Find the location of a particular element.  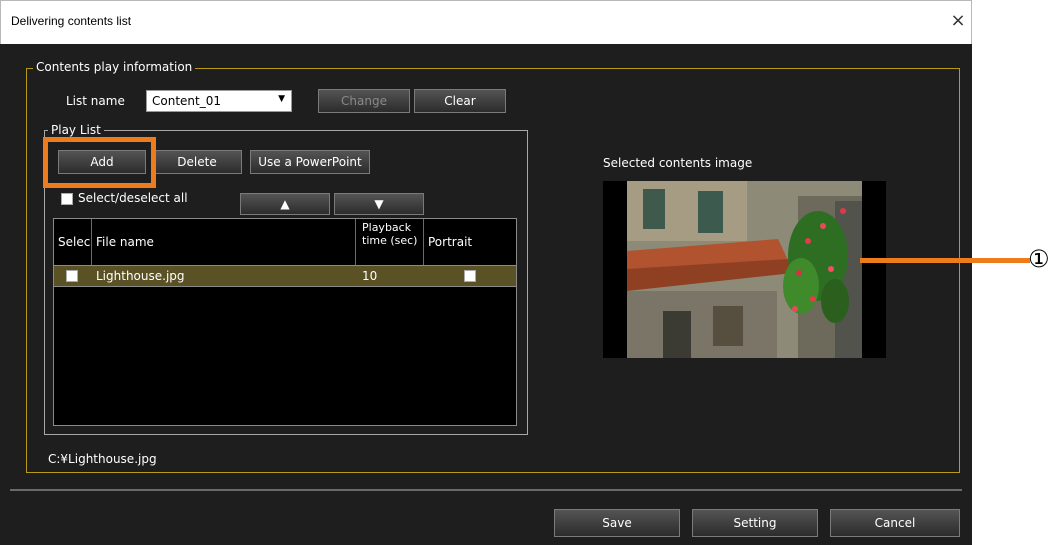

move-up-button: ▲ is located at coordinates (285, 204).